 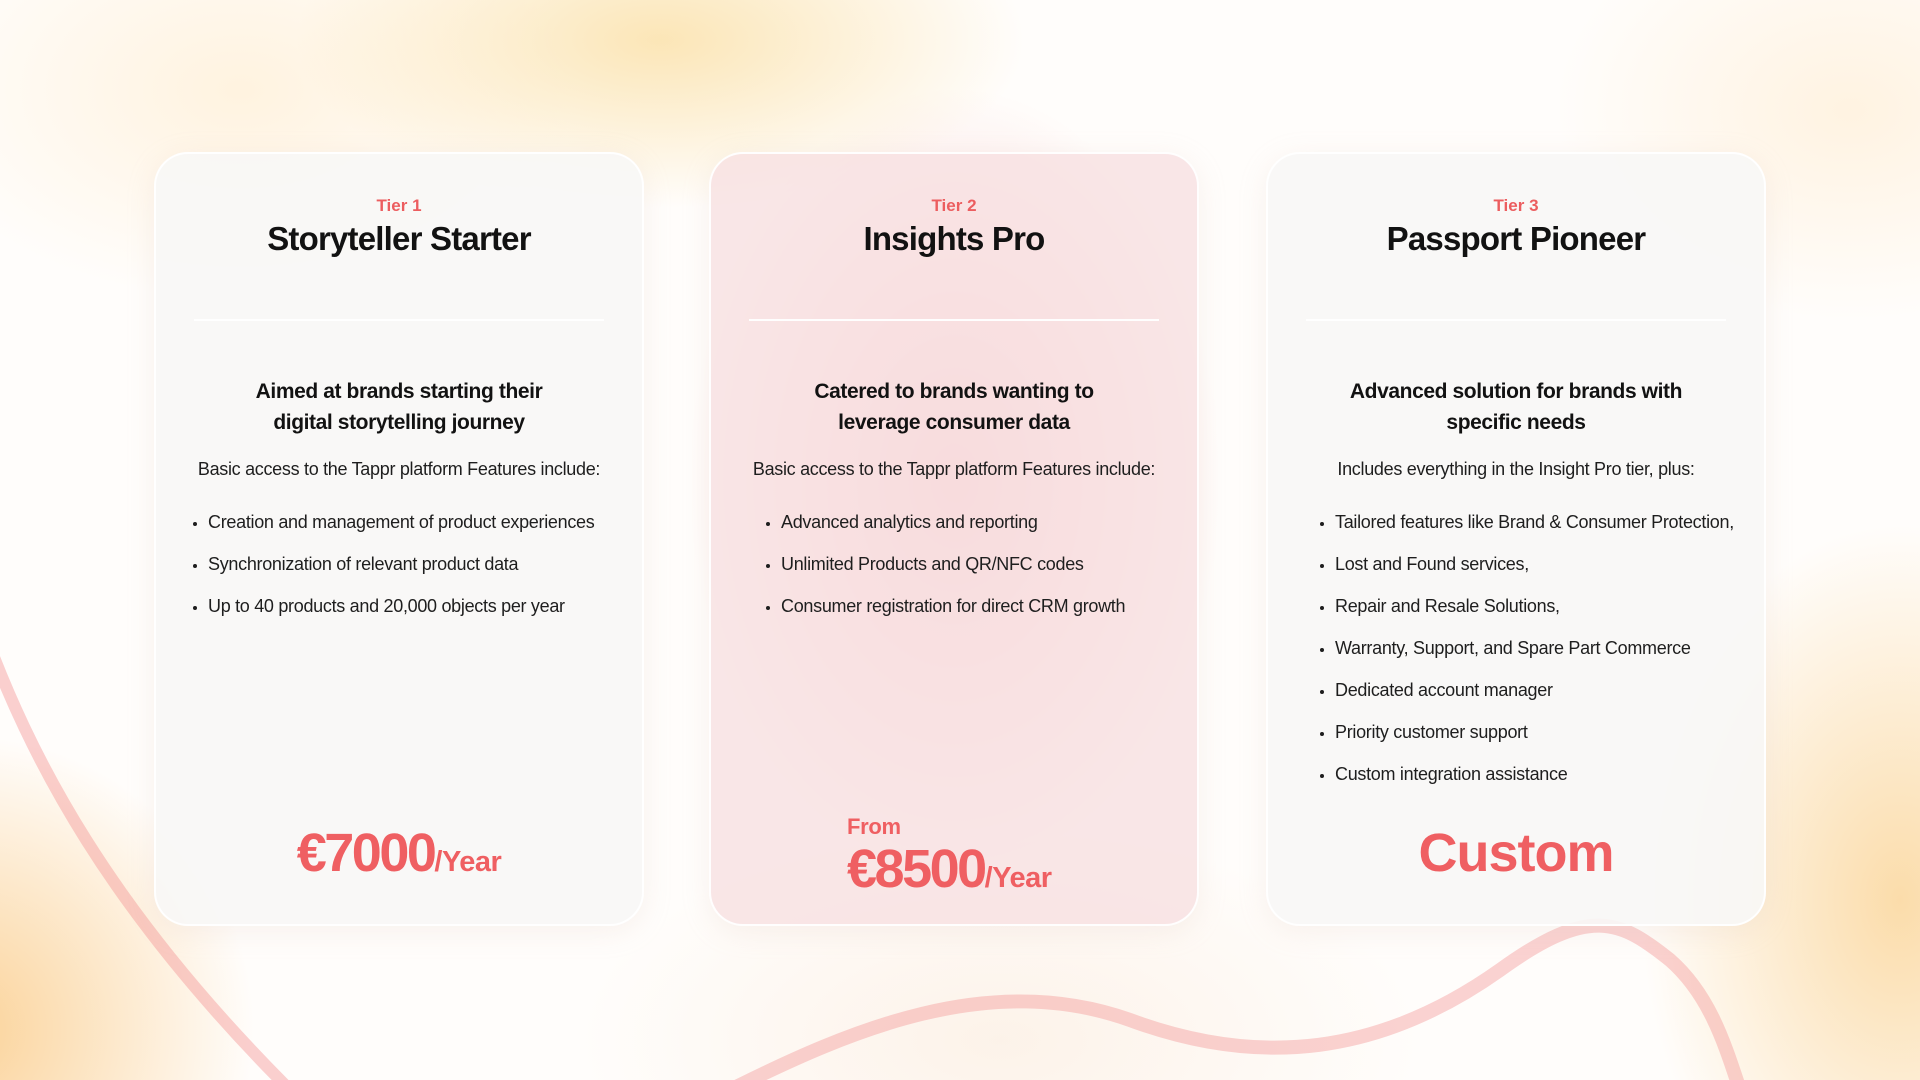 What do you see at coordinates (1544, 783) in the screenshot?
I see `feature-item: Custom integration assistance` at bounding box center [1544, 783].